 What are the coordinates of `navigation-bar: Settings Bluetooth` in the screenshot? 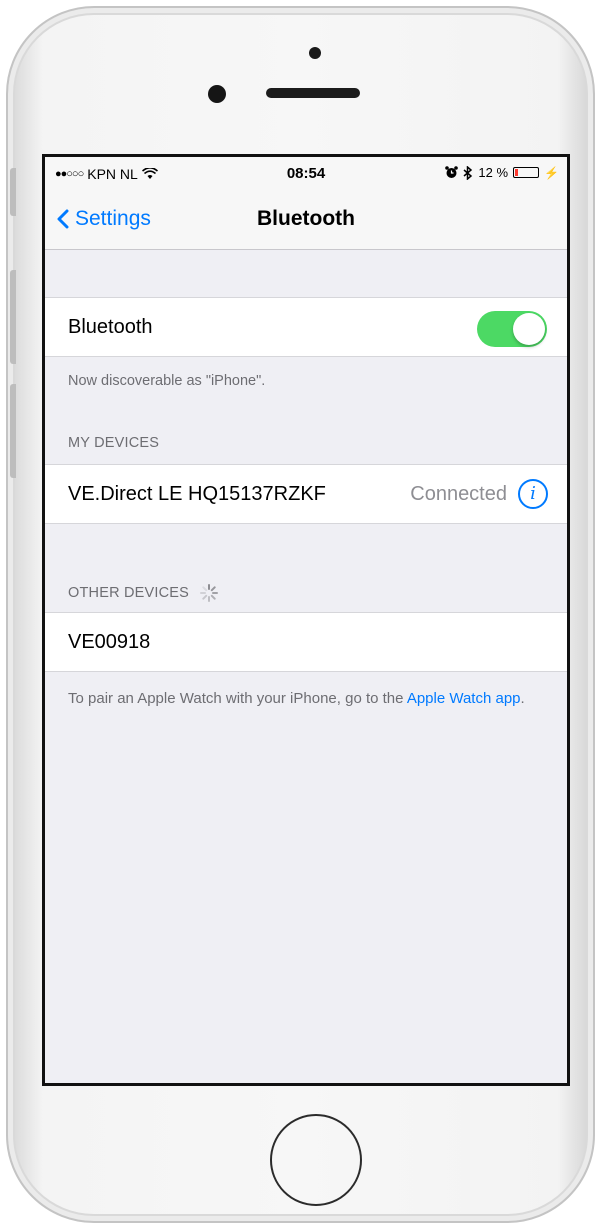 It's located at (306, 220).